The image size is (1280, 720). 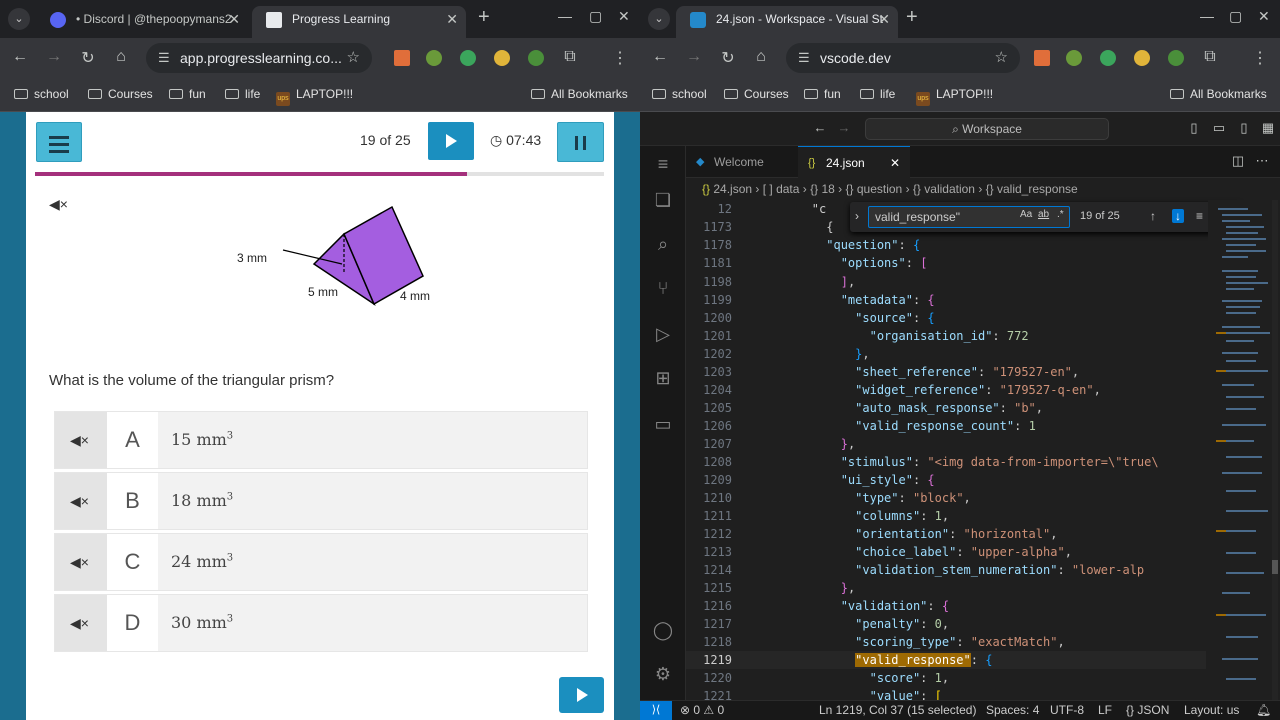 What do you see at coordinates (857, 216) in the screenshot?
I see `toggle-replace-icon: ›` at bounding box center [857, 216].